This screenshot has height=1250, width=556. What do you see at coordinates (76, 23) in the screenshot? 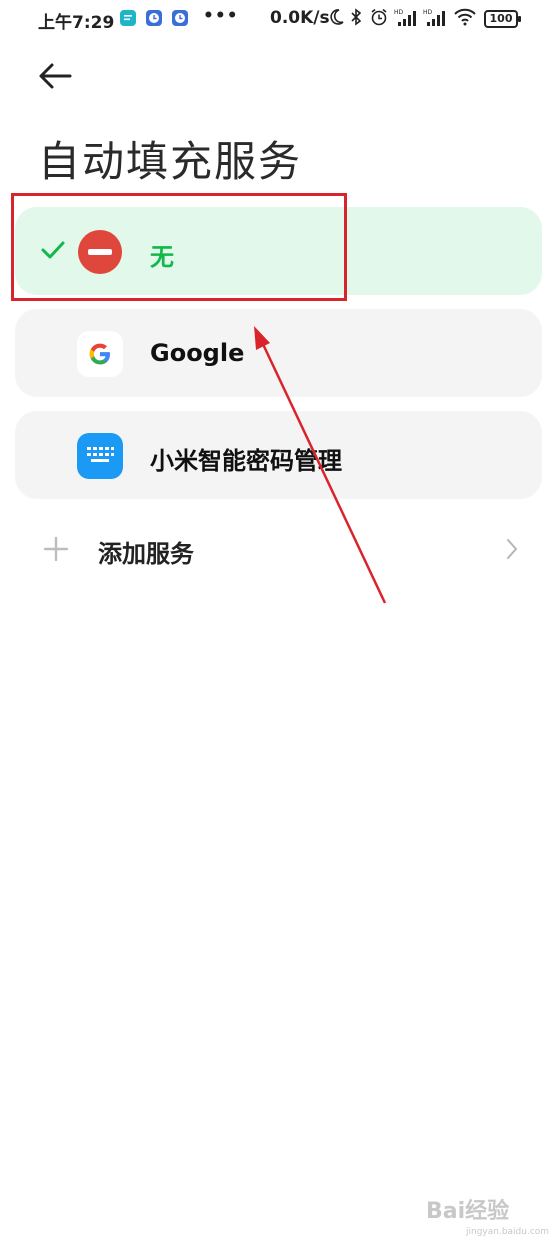
I see `status-time: 上午7:29` at bounding box center [76, 23].